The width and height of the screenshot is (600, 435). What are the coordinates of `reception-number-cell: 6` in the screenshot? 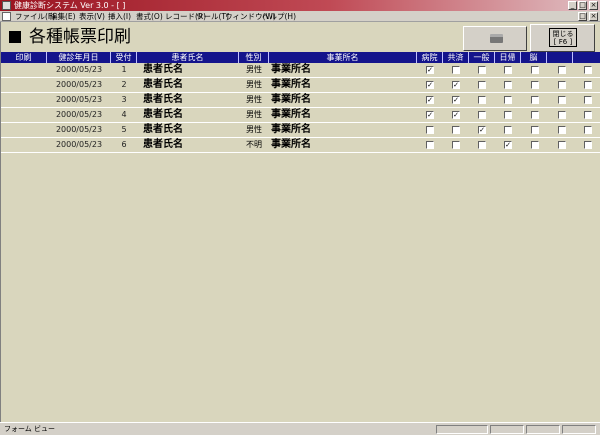 It's located at (124, 144).